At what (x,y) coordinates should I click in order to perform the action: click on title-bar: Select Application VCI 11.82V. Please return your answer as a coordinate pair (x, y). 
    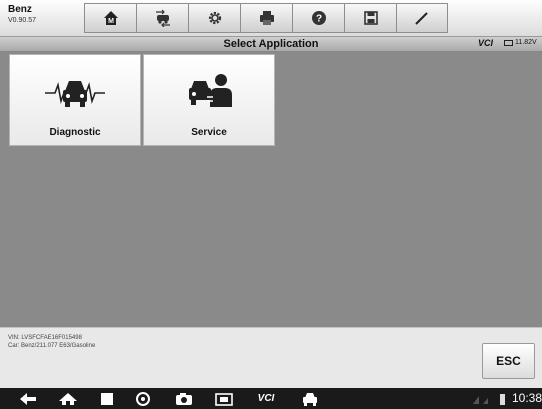
    Looking at the image, I should click on (271, 44).